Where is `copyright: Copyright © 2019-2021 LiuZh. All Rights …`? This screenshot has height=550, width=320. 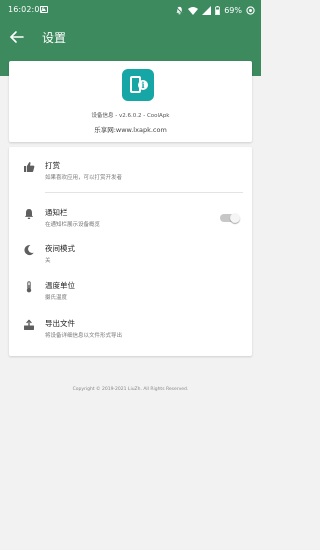 copyright: Copyright © 2019-2021 LiuZh. All Rights … is located at coordinates (130, 389).